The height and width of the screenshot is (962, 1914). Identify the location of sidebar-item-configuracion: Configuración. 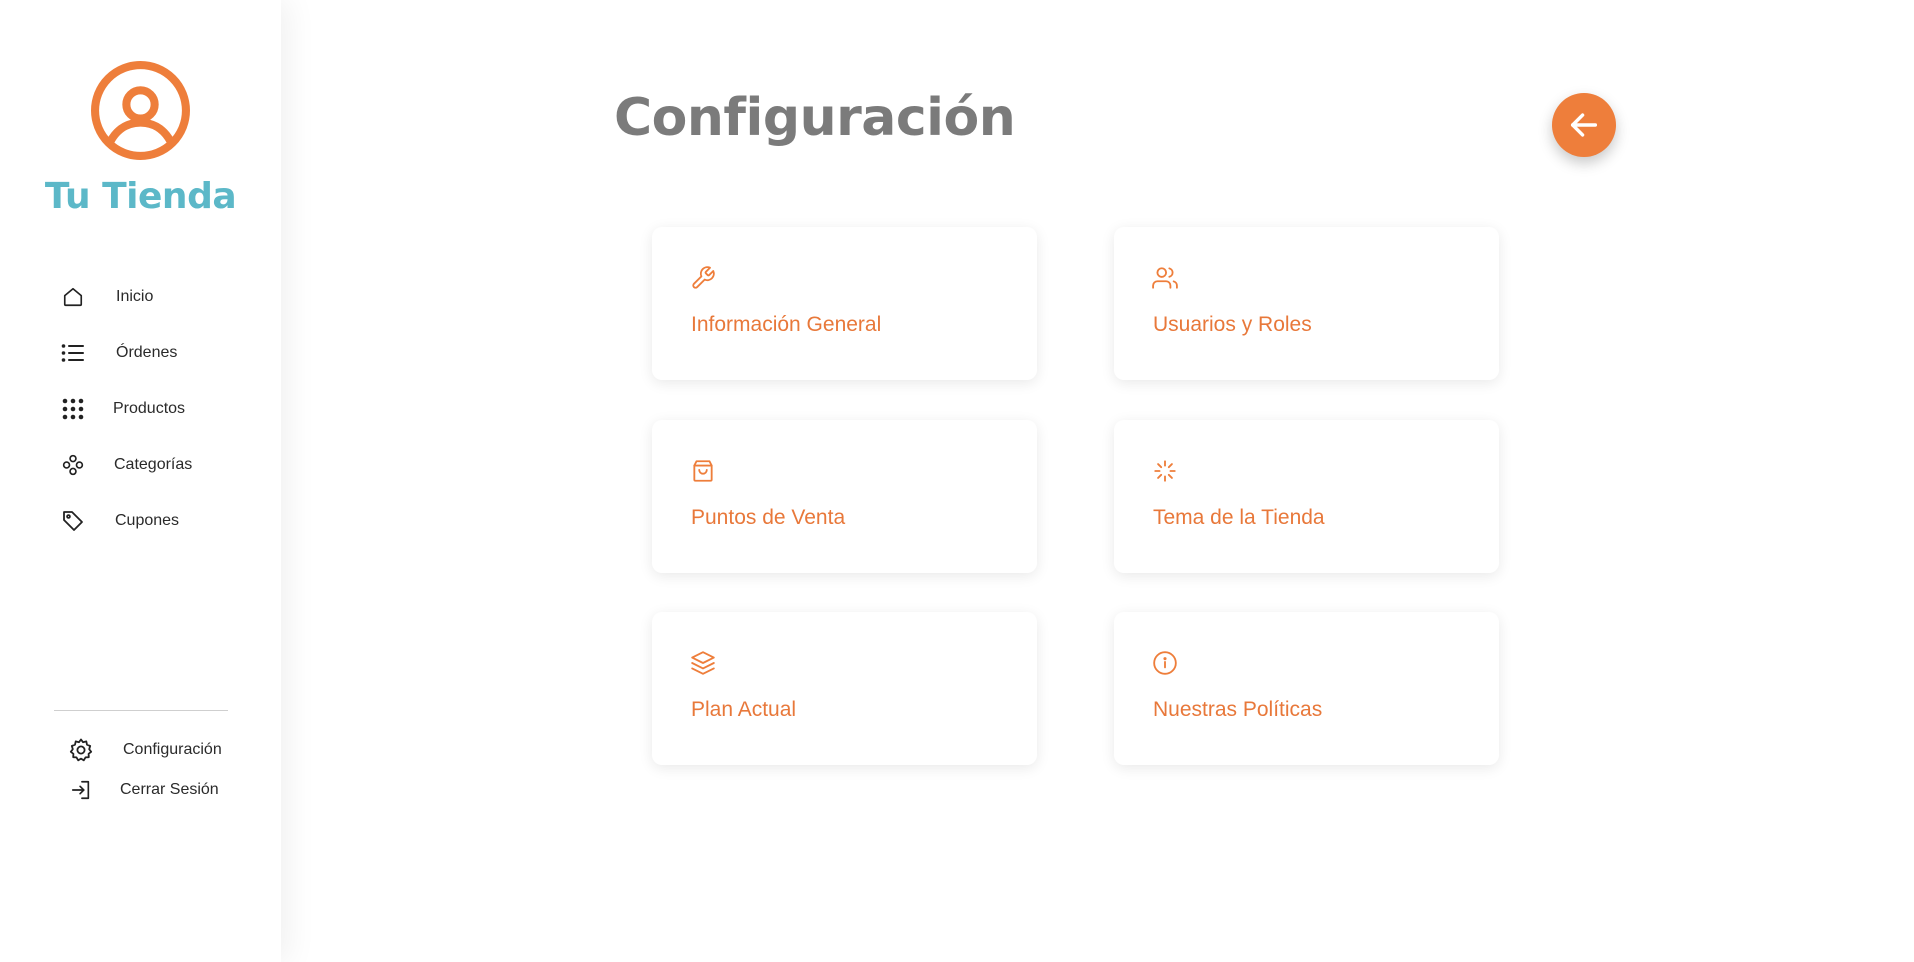
(145, 750).